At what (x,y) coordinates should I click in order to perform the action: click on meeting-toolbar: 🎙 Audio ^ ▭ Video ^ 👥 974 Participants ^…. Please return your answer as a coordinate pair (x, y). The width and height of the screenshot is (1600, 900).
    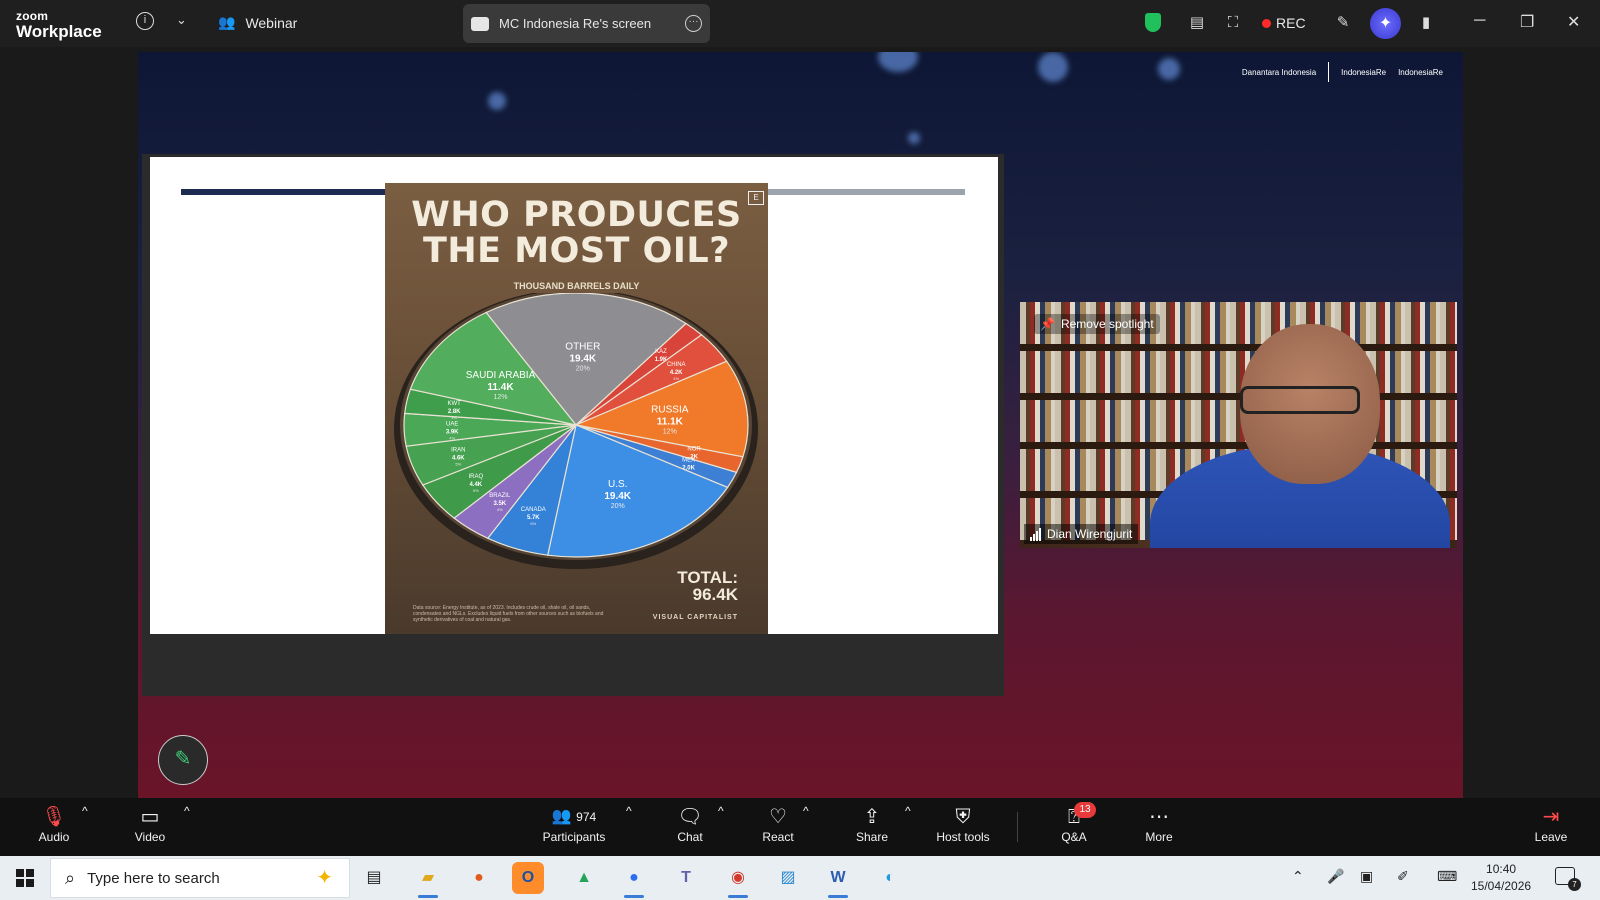
    Looking at the image, I should click on (800, 827).